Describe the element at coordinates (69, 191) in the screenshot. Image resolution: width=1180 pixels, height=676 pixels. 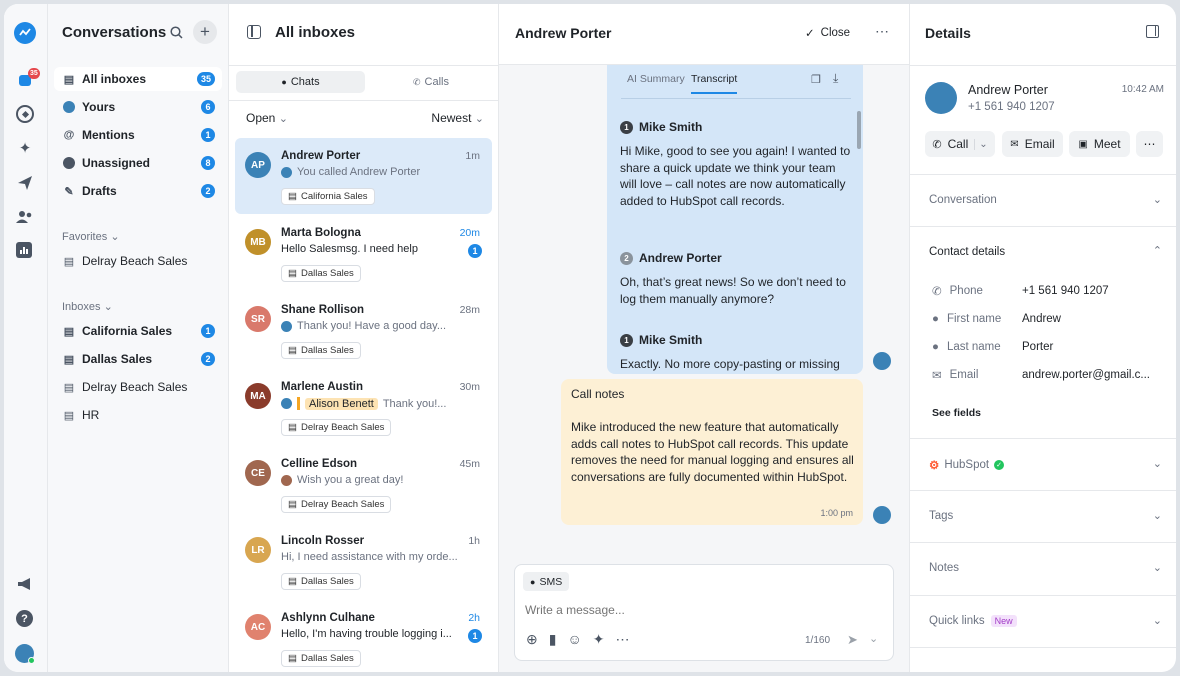
I see `pencil-icon: ✎` at that location.